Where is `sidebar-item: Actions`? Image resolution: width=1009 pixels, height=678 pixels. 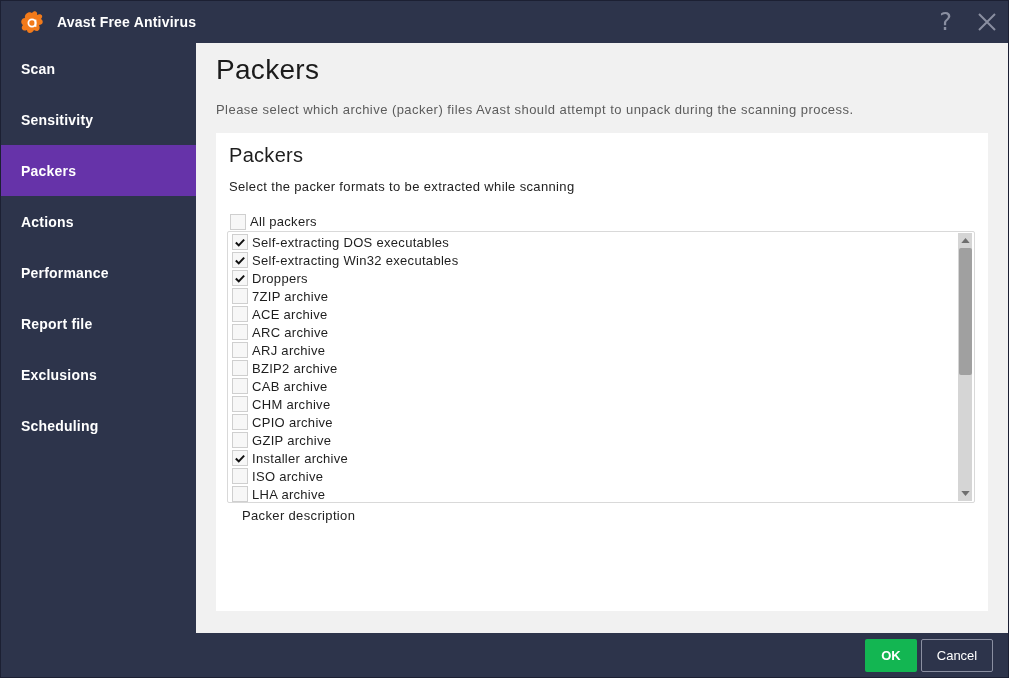 sidebar-item: Actions is located at coordinates (98, 221).